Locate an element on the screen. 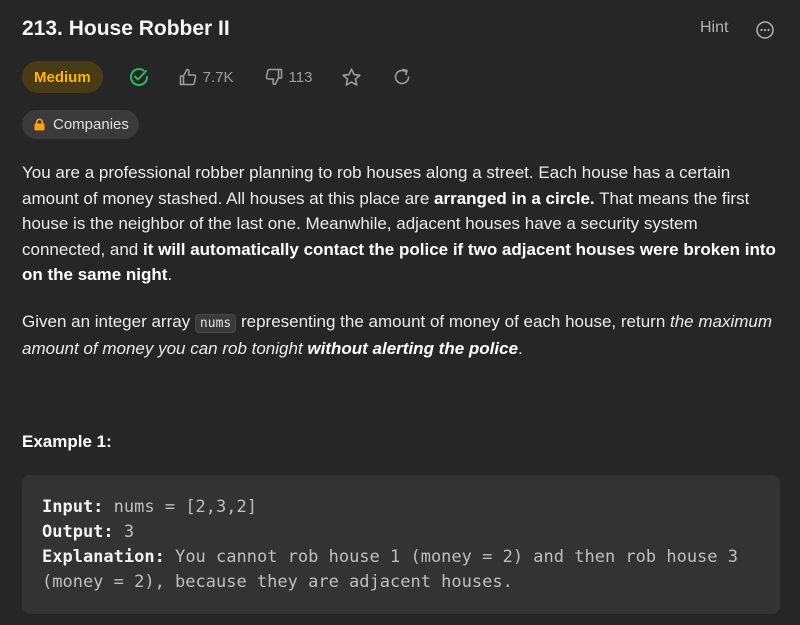 The image size is (800, 625). output-label: Output: is located at coordinates (78, 532).